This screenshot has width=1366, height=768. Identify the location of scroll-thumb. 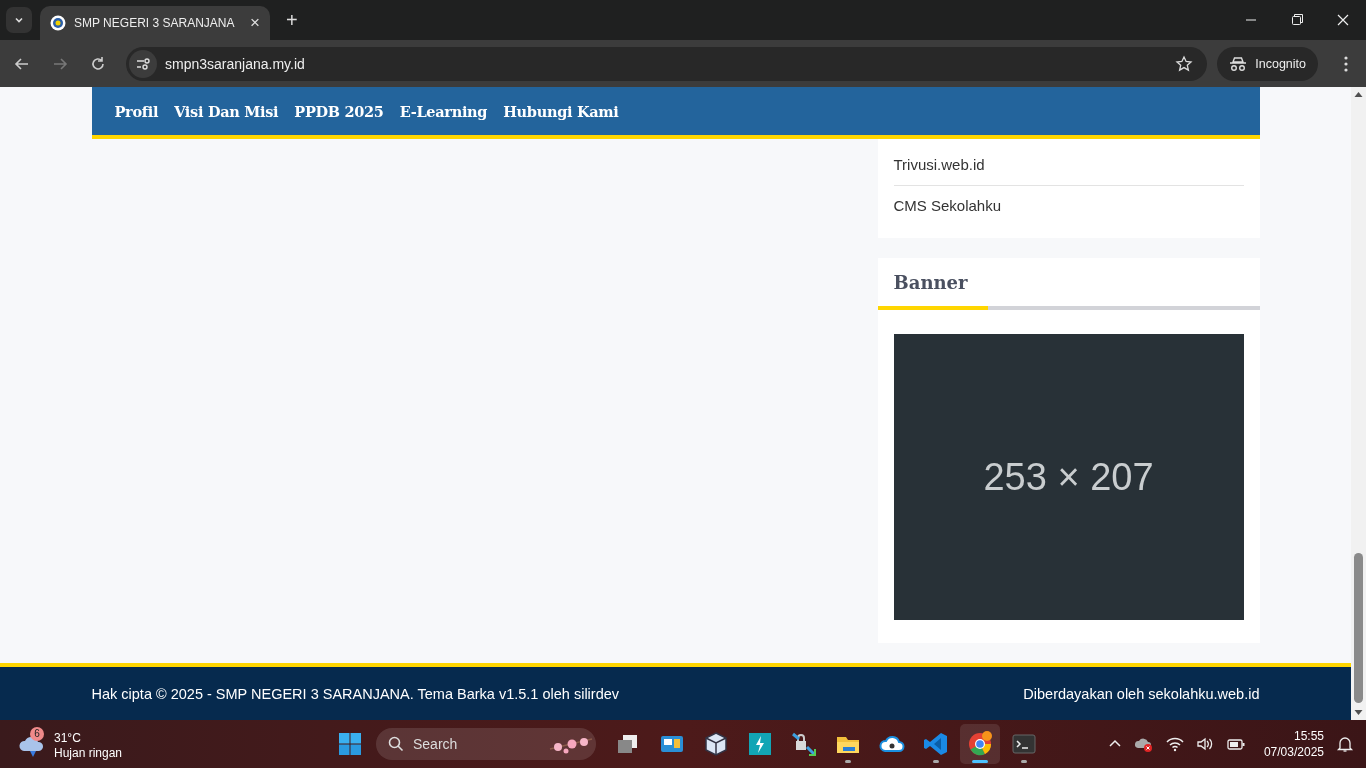
(1358, 628).